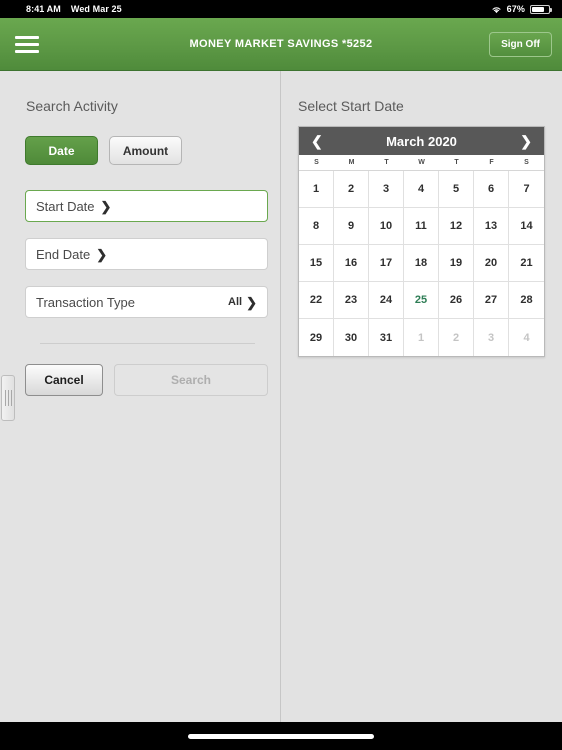 The height and width of the screenshot is (750, 562). I want to click on calendar-day-cell: 11, so click(421, 226).